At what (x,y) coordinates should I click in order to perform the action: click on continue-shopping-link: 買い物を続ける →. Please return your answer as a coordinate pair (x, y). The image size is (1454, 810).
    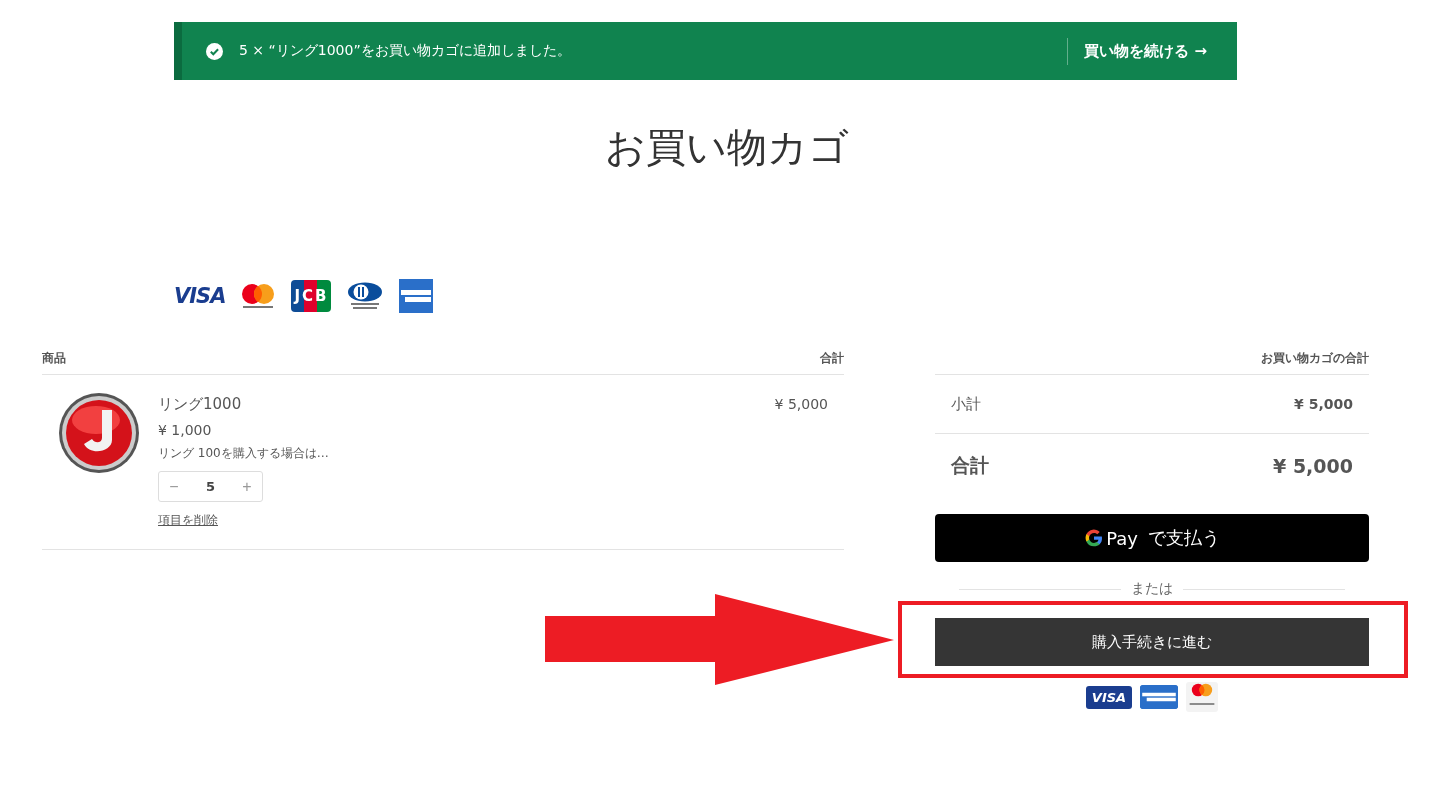
    Looking at the image, I should click on (1137, 51).